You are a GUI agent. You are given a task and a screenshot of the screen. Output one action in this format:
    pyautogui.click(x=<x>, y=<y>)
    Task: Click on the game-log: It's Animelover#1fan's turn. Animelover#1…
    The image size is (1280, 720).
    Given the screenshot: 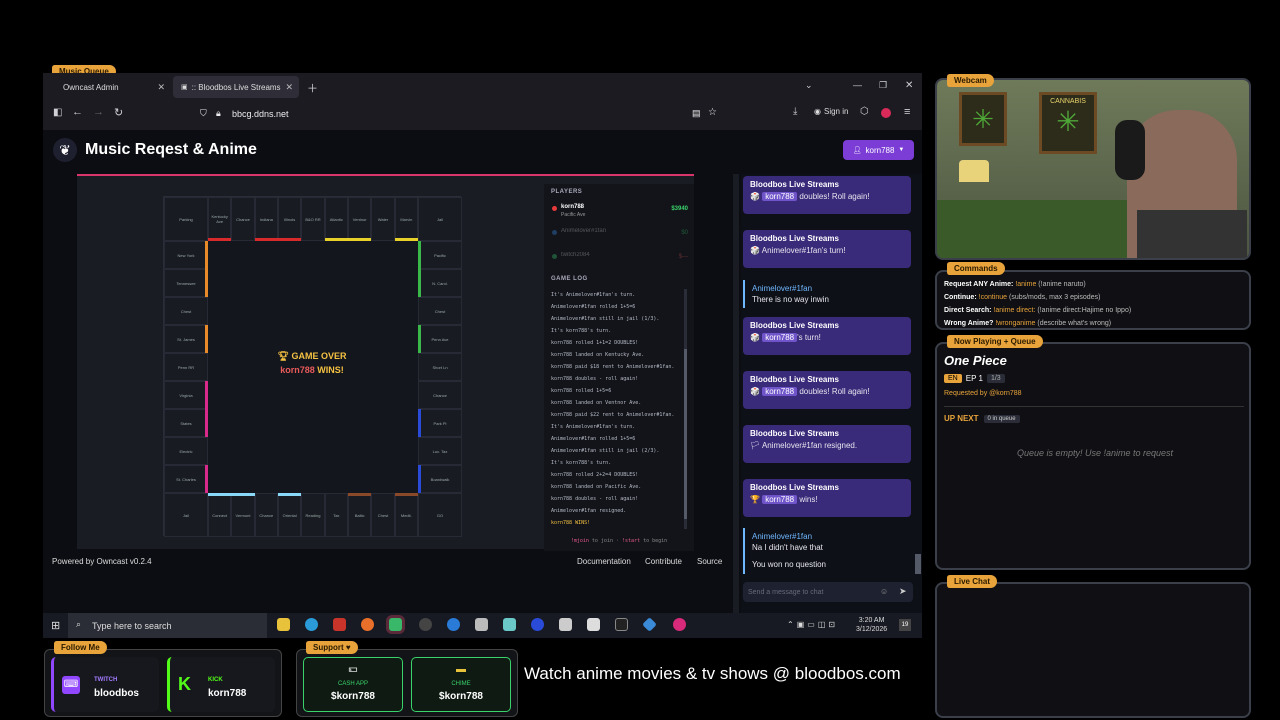 What is the action you would take?
    pyautogui.click(x=618, y=409)
    